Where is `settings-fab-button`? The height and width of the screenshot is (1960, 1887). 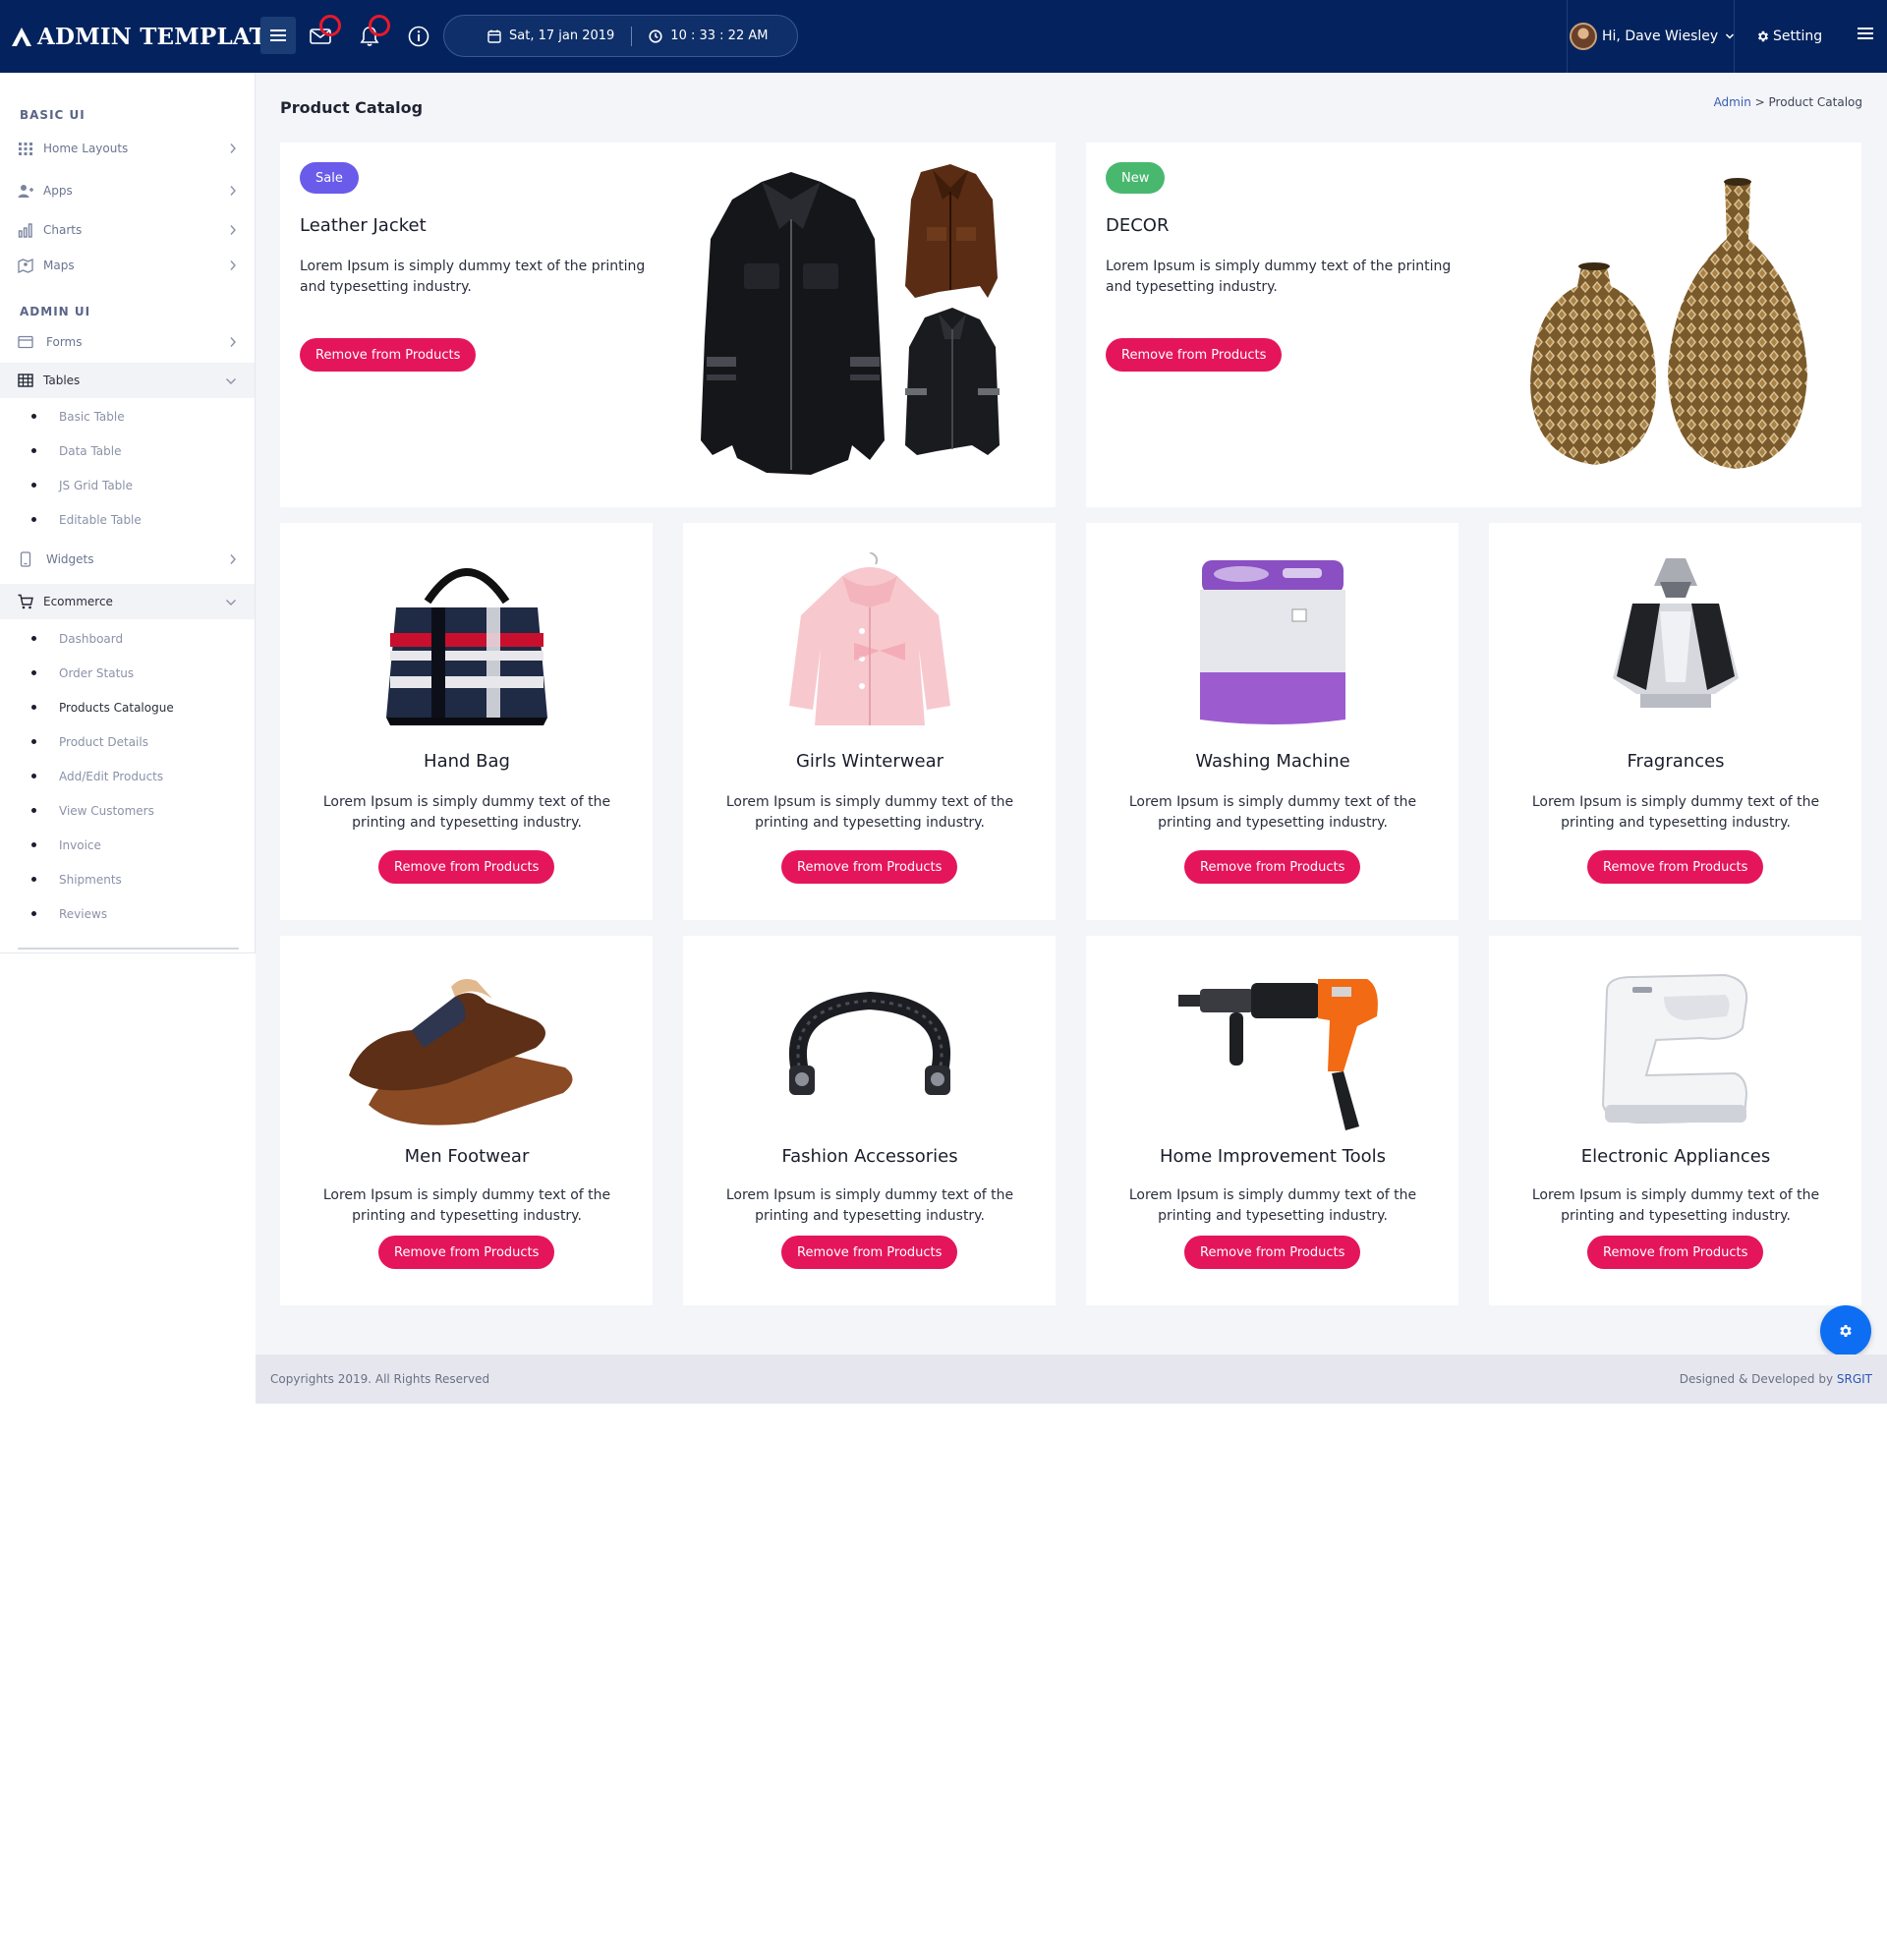
settings-fab-button is located at coordinates (1845, 1331).